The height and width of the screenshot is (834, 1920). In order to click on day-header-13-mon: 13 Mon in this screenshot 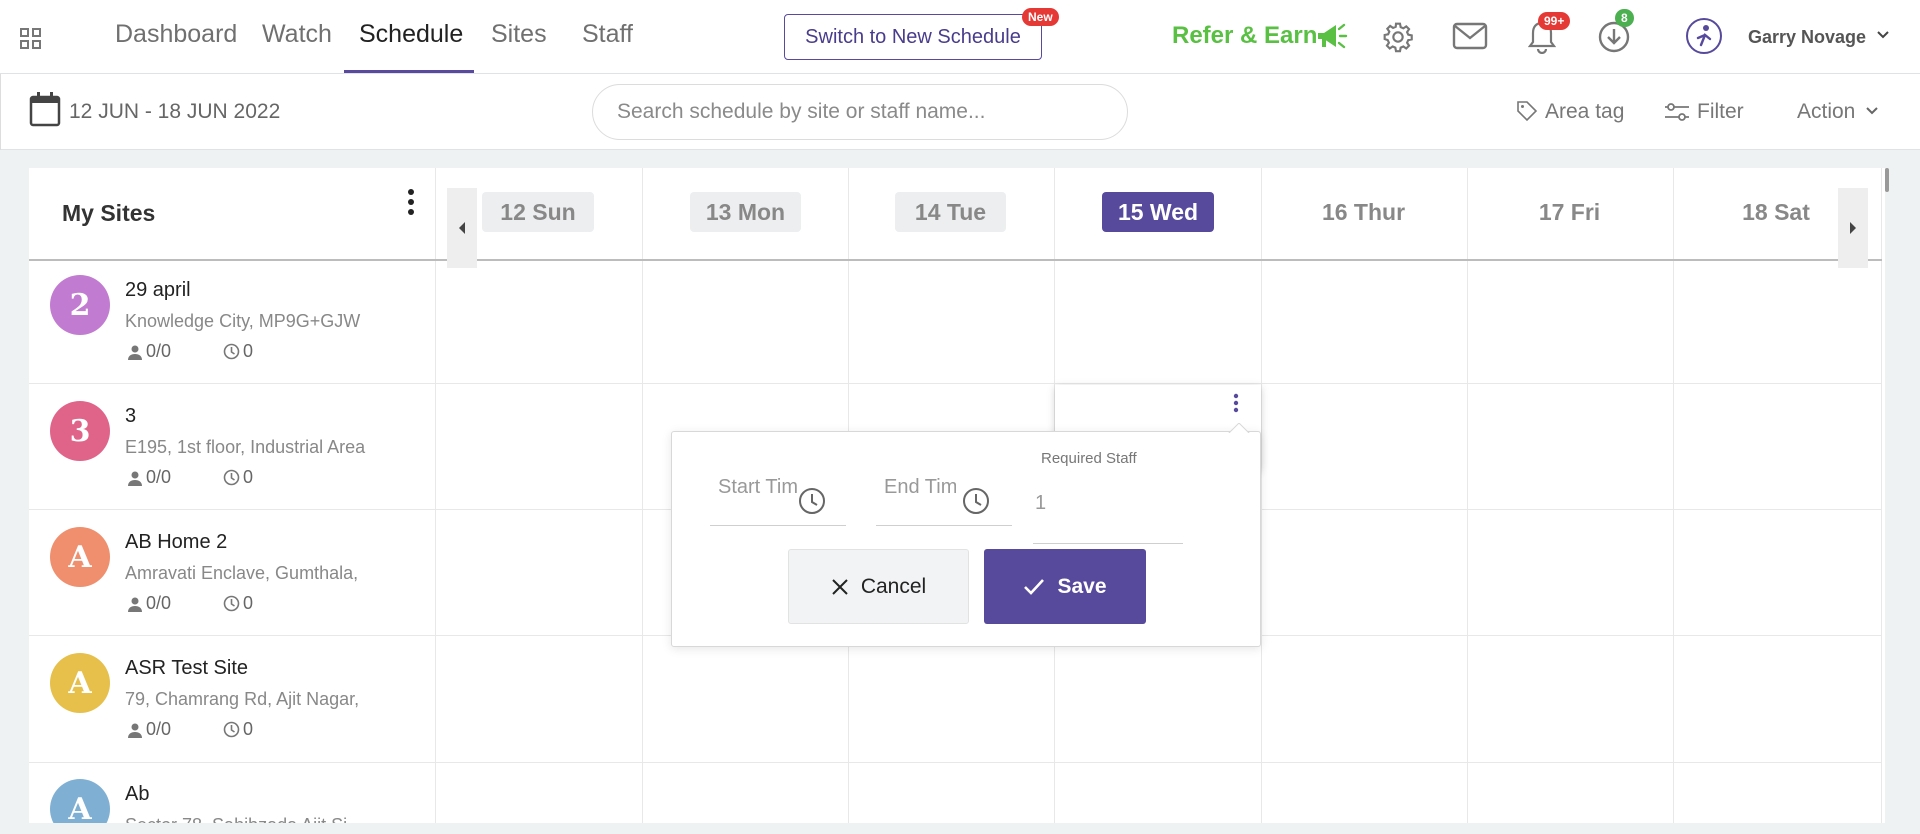, I will do `click(745, 212)`.